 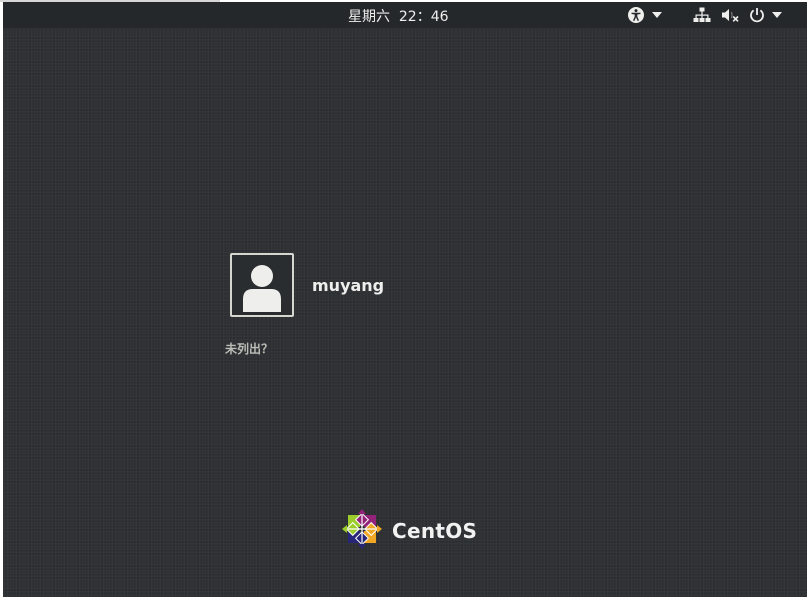 I want to click on distro-name: CentOS, so click(x=435, y=531).